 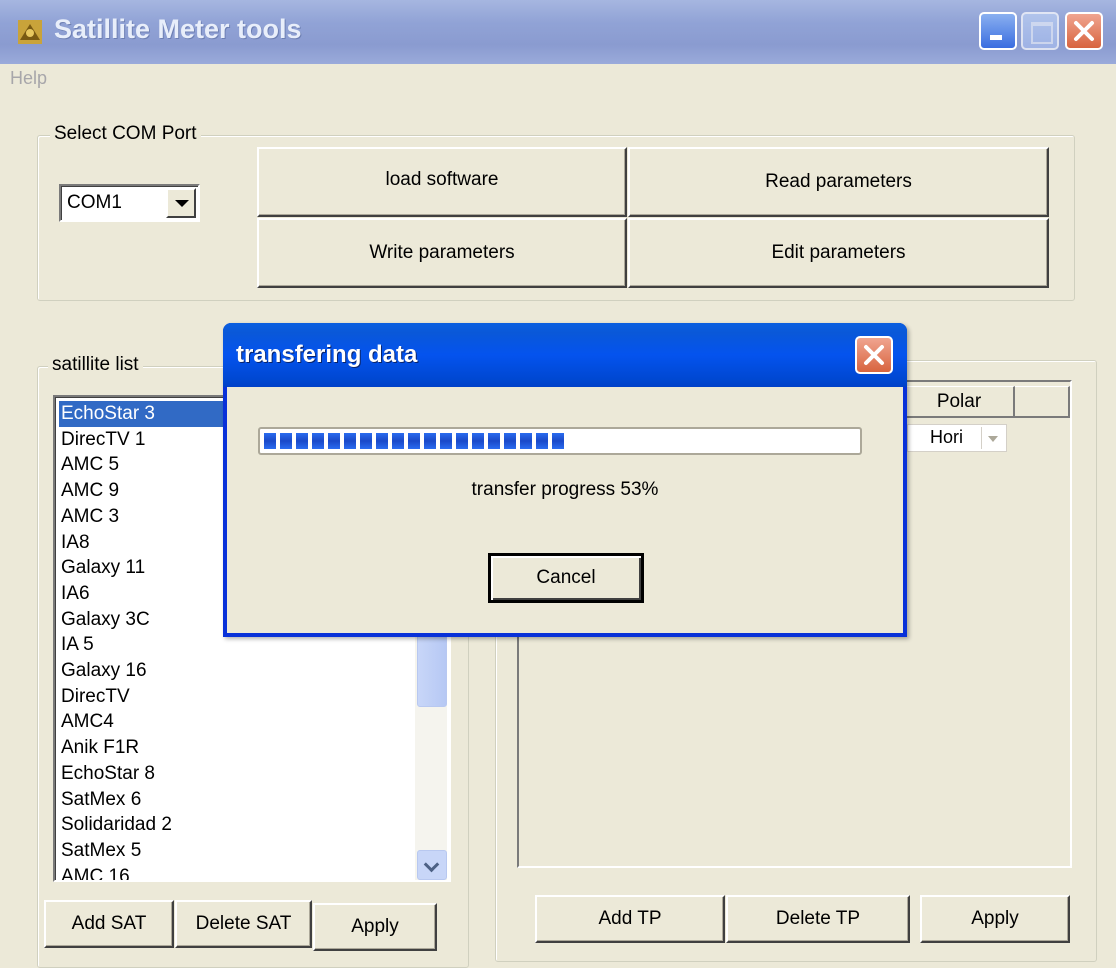 I want to click on dialog-title-bar: transfering data, so click(x=565, y=355).